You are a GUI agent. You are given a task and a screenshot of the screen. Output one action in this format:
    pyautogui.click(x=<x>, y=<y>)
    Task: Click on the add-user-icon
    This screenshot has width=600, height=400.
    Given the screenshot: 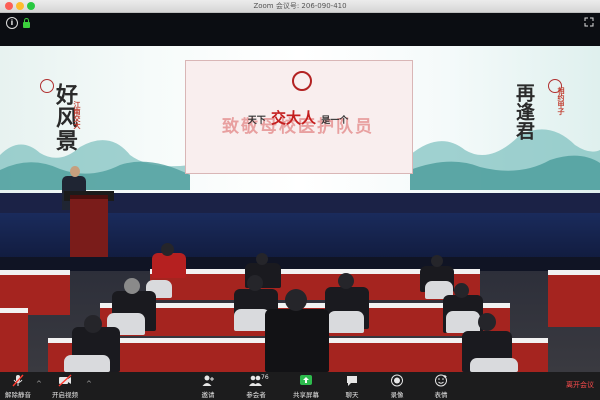 What is the action you would take?
    pyautogui.click(x=208, y=380)
    